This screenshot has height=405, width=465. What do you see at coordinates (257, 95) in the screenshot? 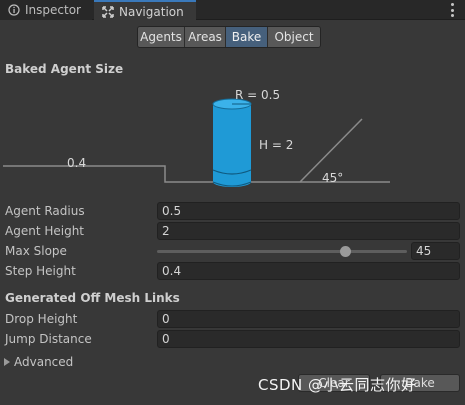
I see `radius-label: R = 0.5` at bounding box center [257, 95].